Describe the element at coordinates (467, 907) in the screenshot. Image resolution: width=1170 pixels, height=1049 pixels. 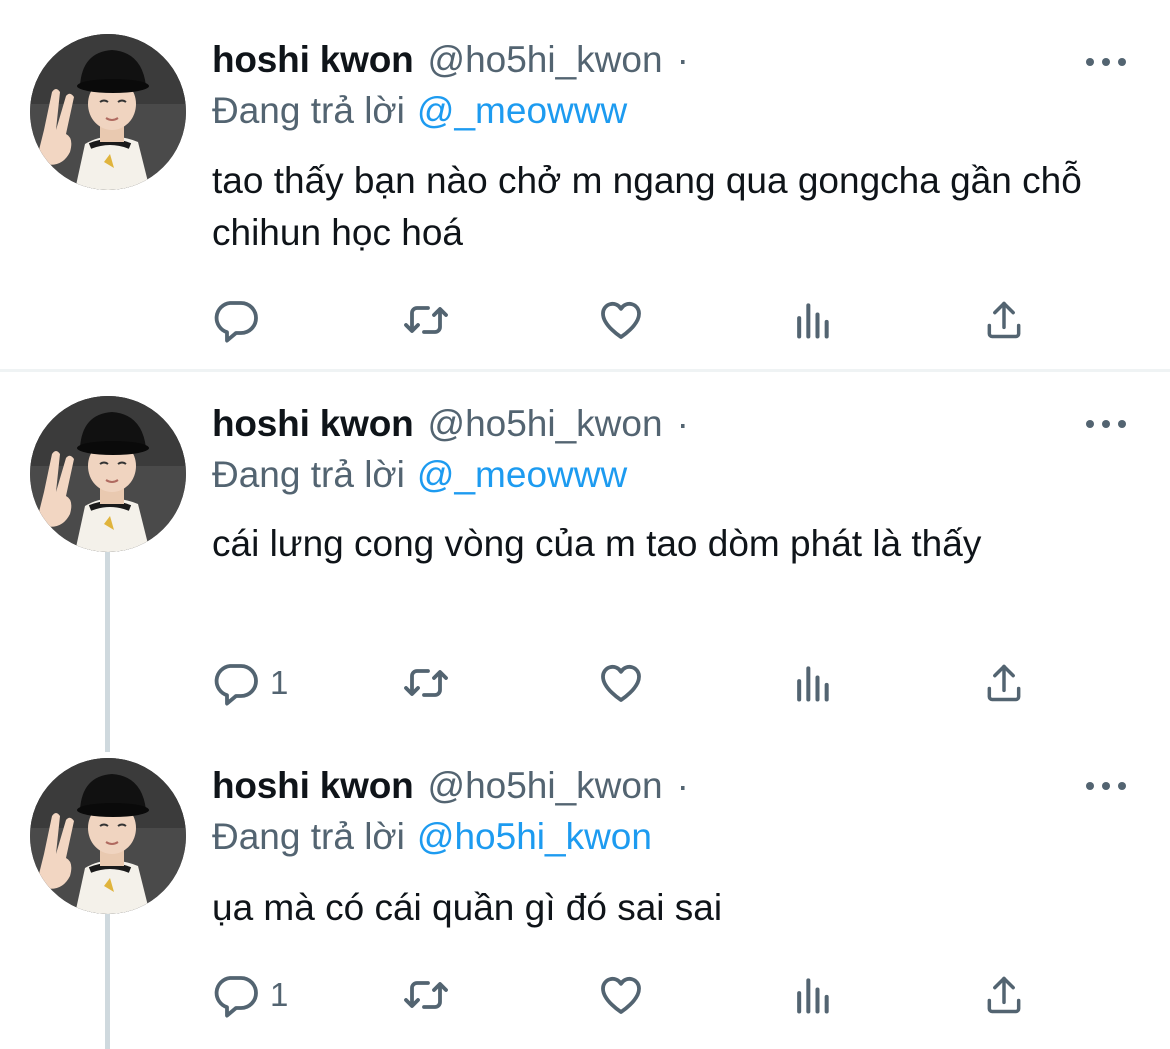
I see `tweet-text: ụa mà có cái quần gì đó sai sai` at that location.